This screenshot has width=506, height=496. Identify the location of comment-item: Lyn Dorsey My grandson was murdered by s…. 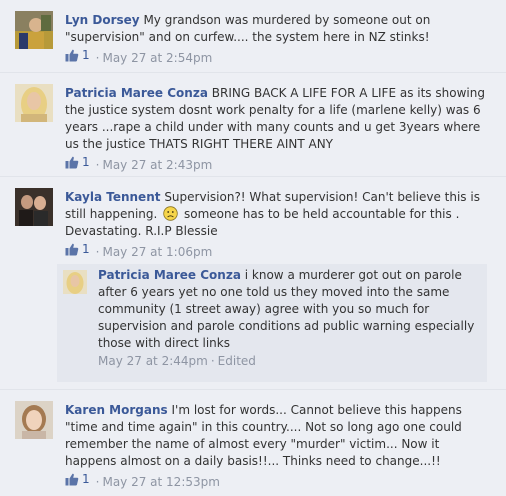
(253, 36).